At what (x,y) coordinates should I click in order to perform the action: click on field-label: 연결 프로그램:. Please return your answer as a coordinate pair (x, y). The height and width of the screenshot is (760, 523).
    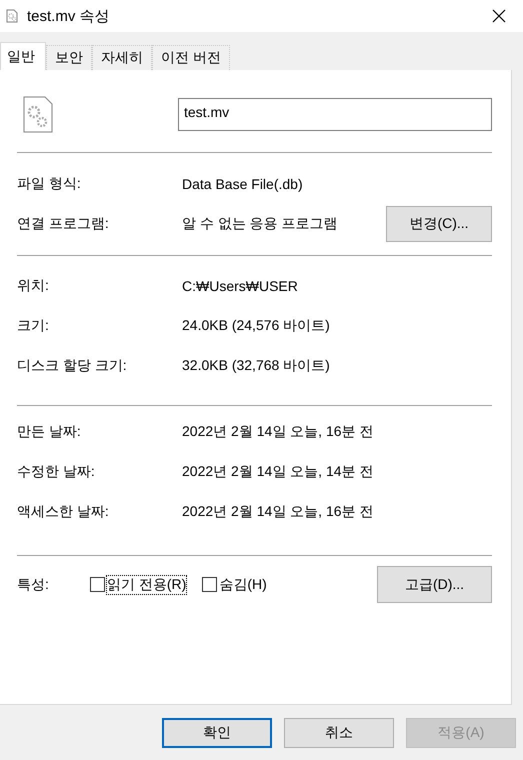
    Looking at the image, I should click on (63, 224).